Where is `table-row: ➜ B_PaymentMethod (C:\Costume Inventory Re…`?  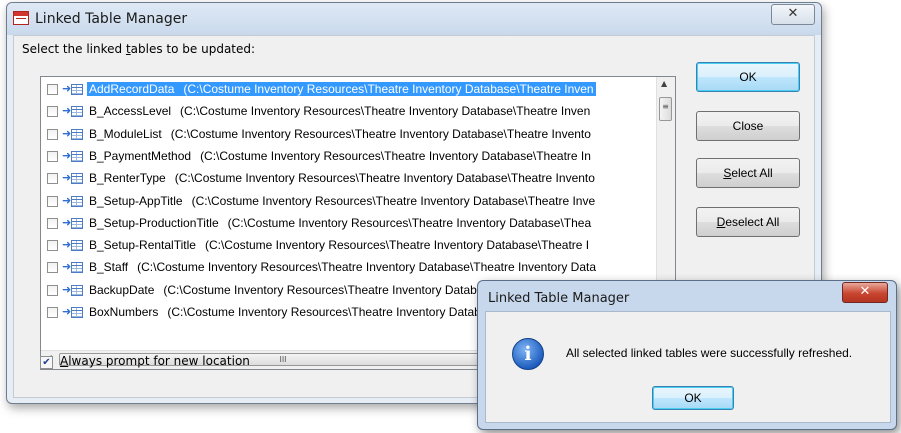
table-row: ➜ B_PaymentMethod (C:\Costume Inventory Re… is located at coordinates (348, 157).